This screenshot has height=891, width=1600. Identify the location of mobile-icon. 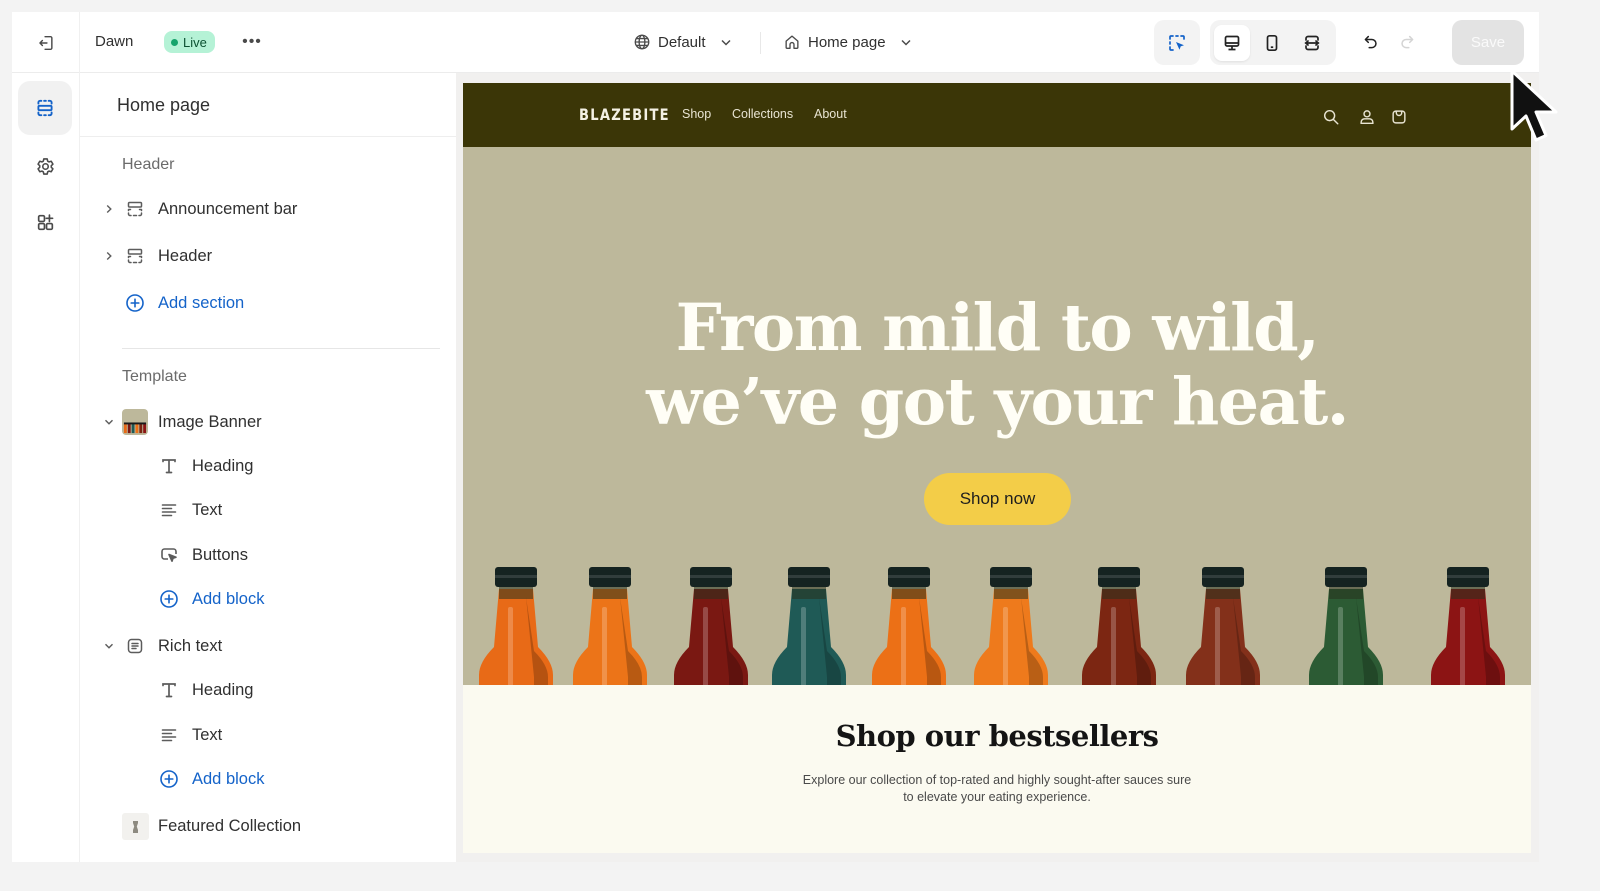
(1272, 42).